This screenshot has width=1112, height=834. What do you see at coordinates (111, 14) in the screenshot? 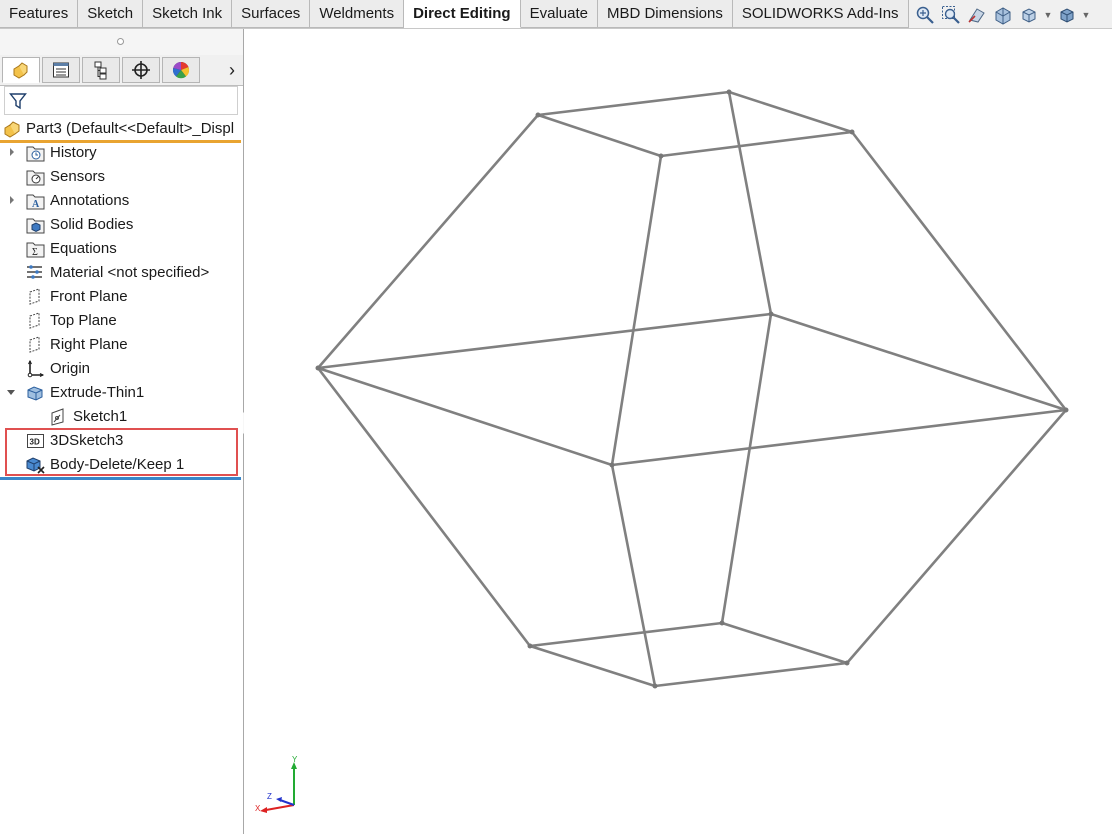
I see `tab-sketch: Sketch` at bounding box center [111, 14].